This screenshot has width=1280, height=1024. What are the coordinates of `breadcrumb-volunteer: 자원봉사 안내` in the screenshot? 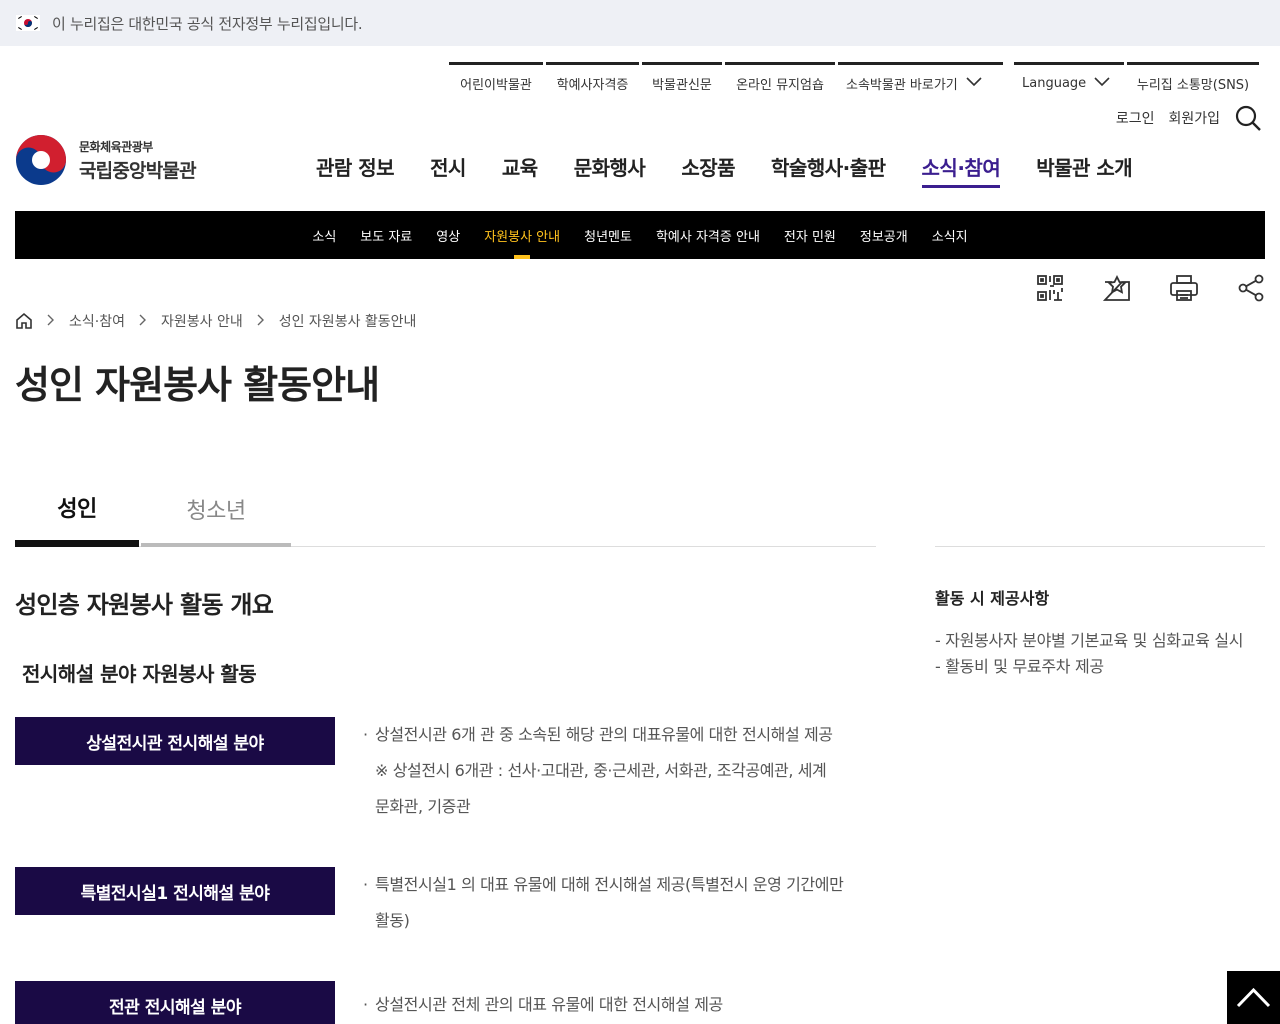 It's located at (202, 321).